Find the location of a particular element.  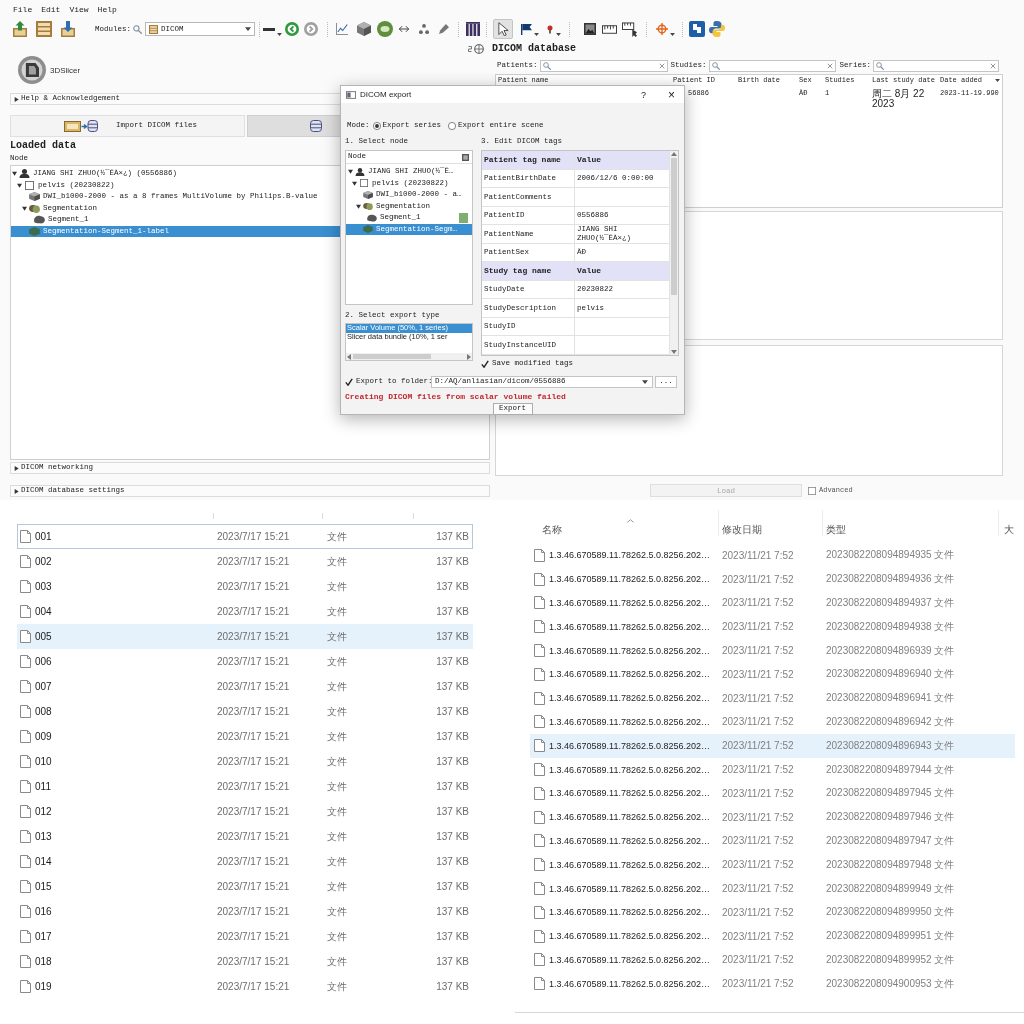

file-row: 006 2023/7/17 15:21 文件 137 KB is located at coordinates (245, 661).